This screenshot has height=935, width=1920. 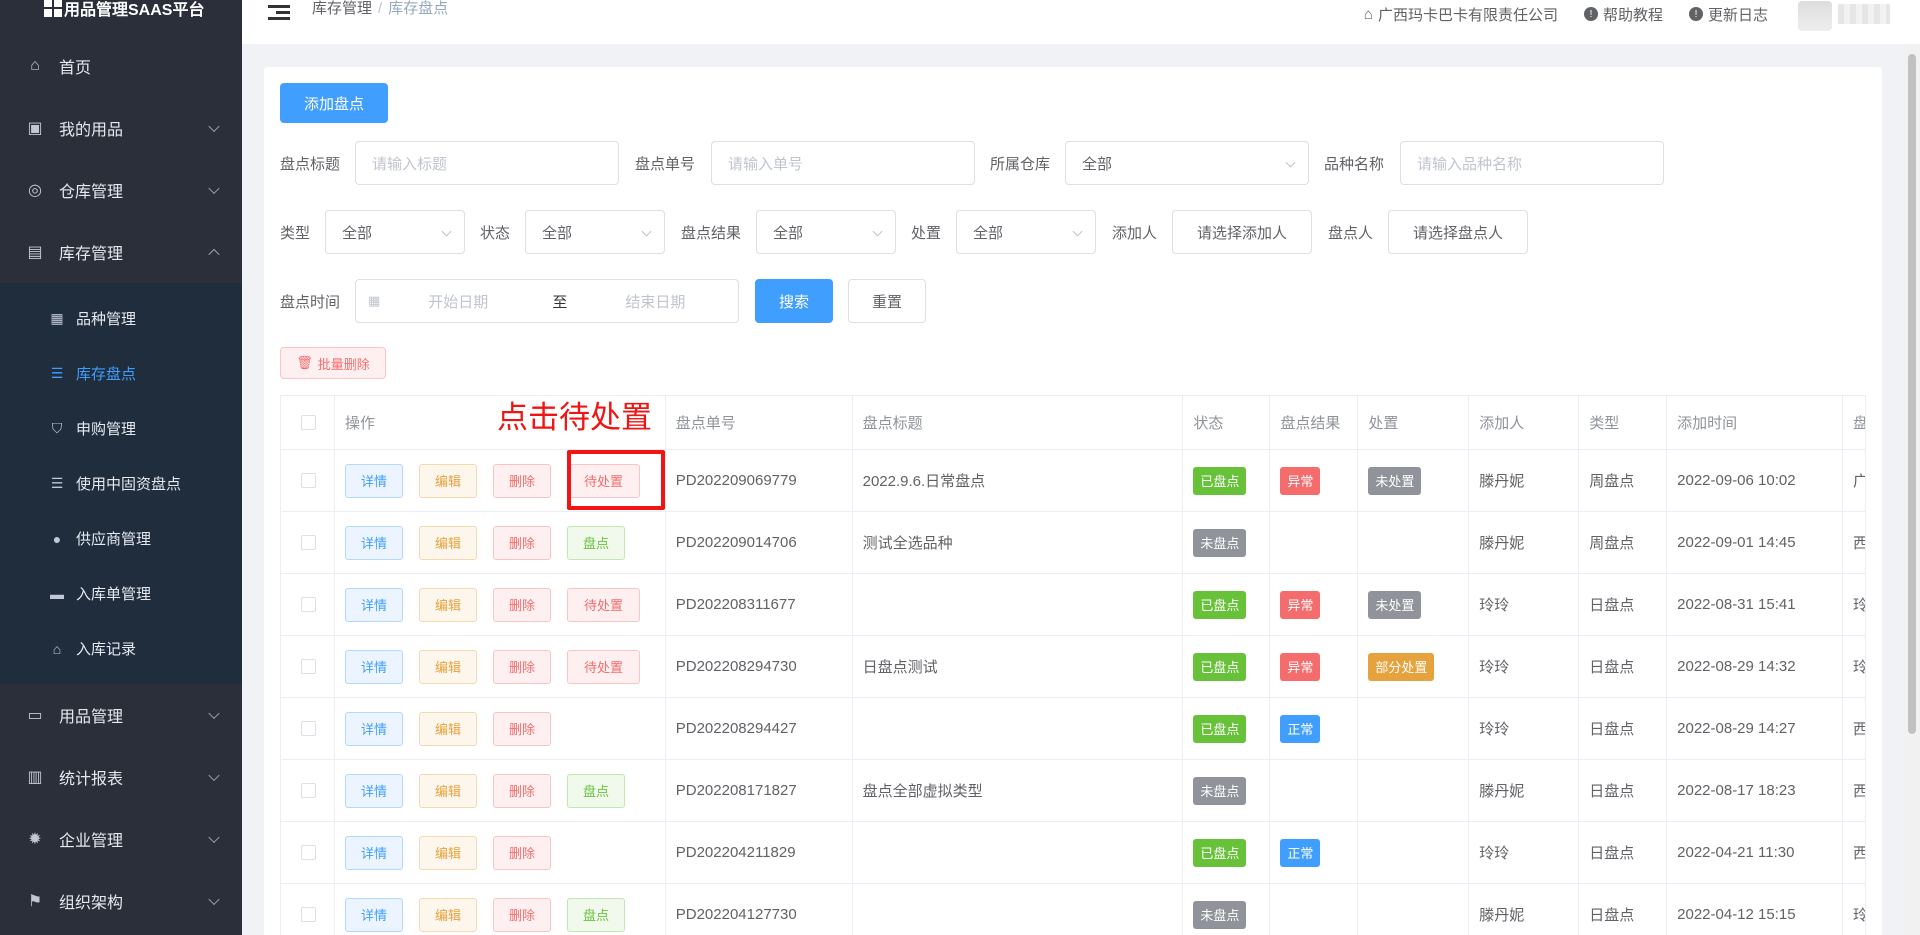 What do you see at coordinates (121, 648) in the screenshot?
I see `sidebar-item-inbound-record: ⌂ 入库记录` at bounding box center [121, 648].